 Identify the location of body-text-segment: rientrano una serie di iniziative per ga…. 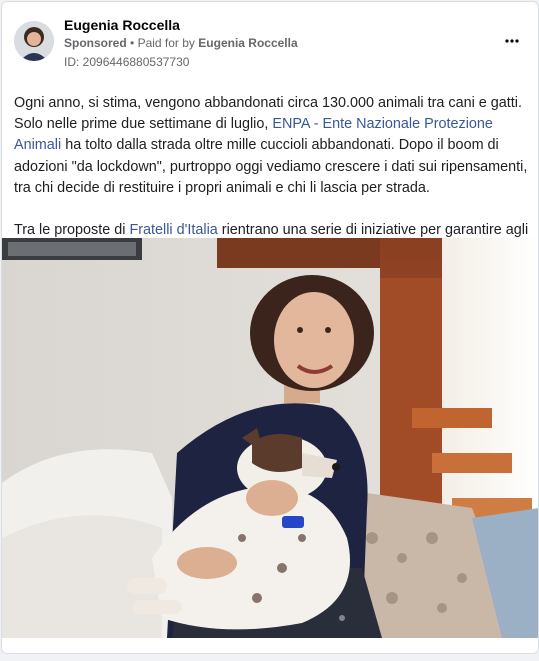
(374, 230).